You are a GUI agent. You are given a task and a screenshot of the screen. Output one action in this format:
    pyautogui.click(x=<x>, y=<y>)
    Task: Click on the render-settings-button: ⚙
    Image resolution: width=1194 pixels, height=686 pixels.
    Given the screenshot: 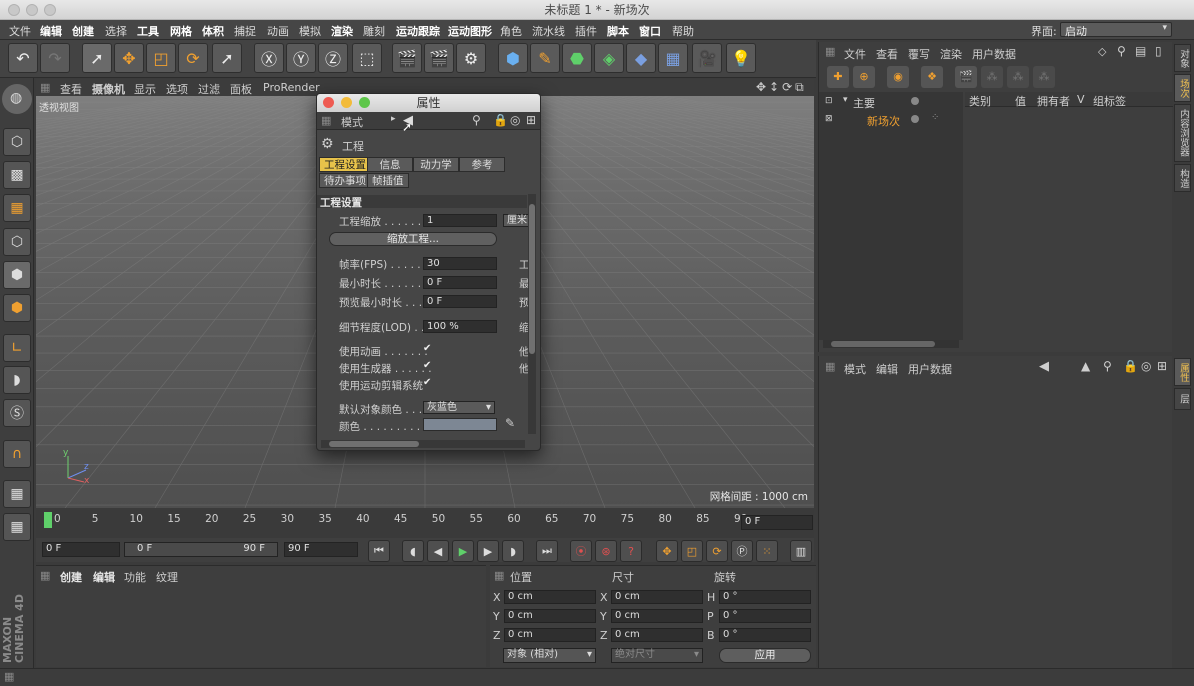 What is the action you would take?
    pyautogui.click(x=471, y=58)
    